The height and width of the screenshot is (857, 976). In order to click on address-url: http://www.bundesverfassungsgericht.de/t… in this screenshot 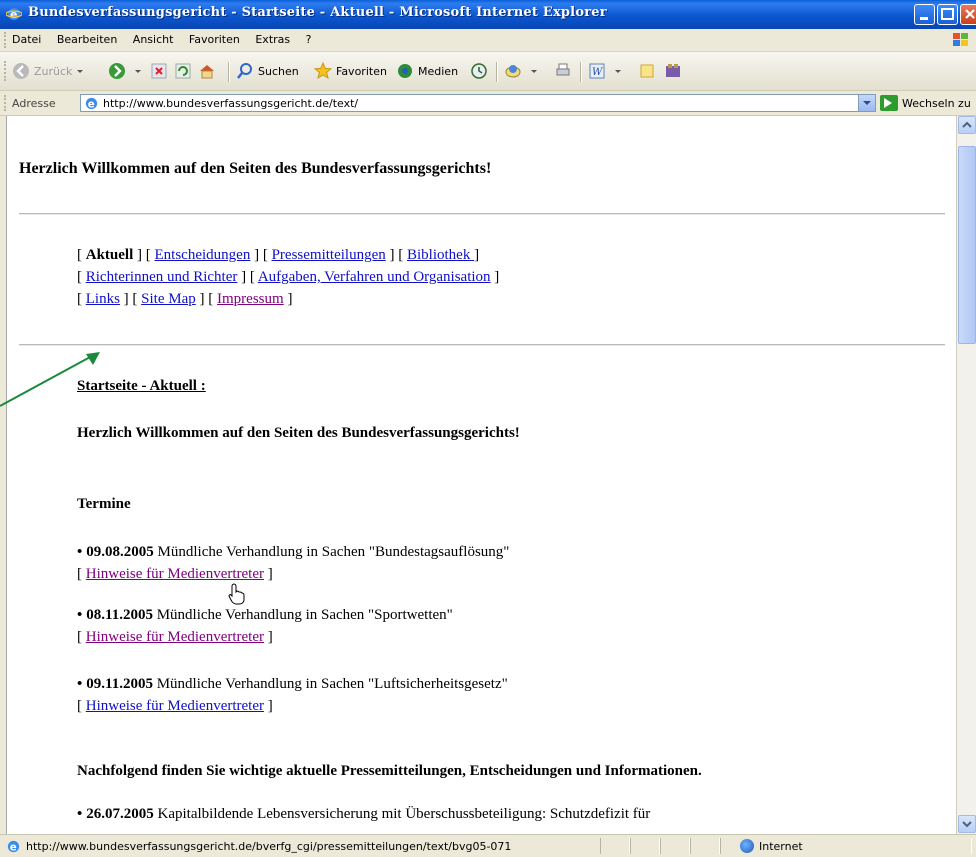, I will do `click(231, 103)`.